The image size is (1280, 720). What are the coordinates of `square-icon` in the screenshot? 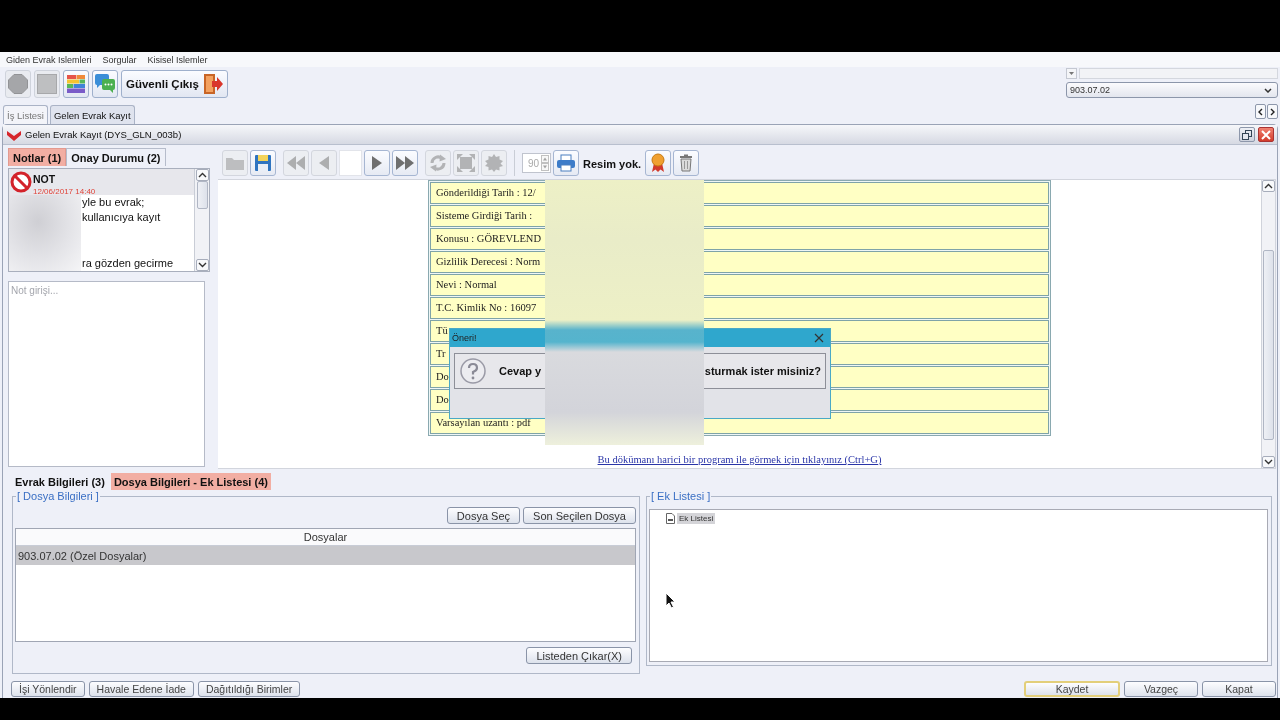 It's located at (47, 84).